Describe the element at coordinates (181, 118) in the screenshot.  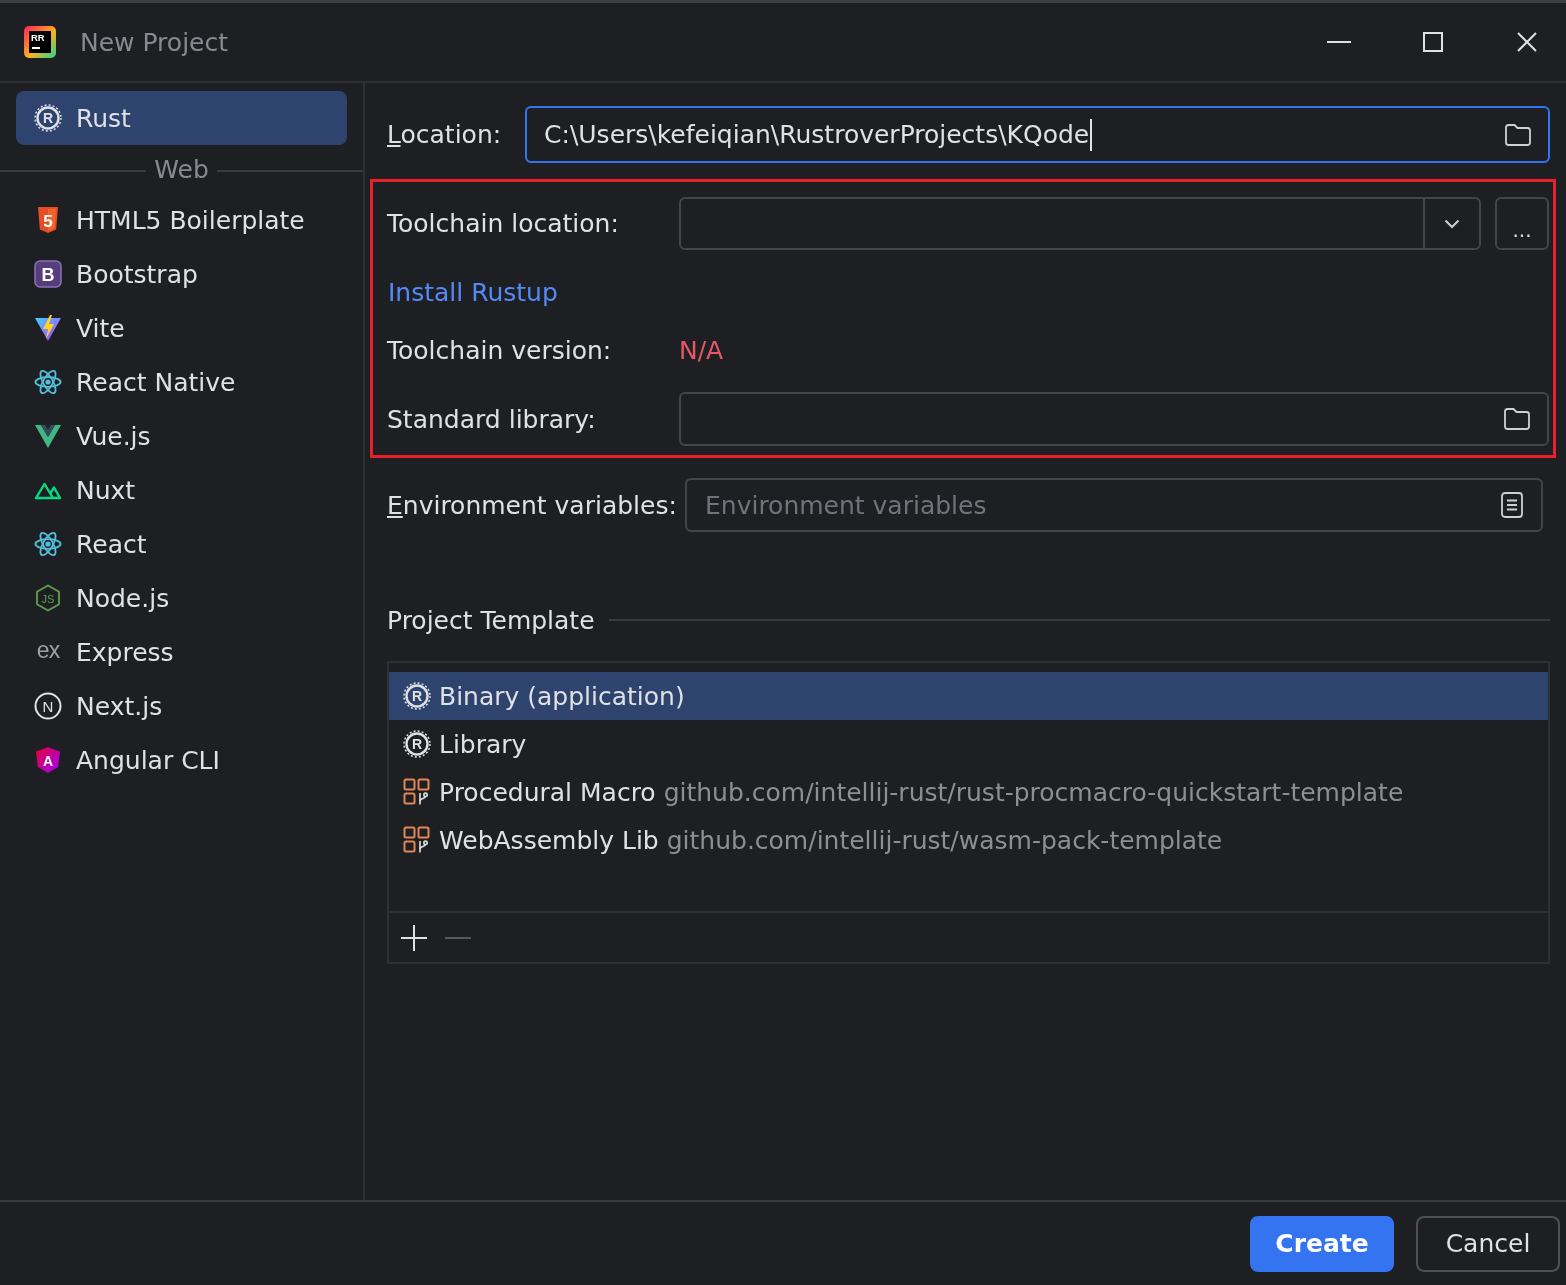
I see `sidebar-item: R Rust` at that location.